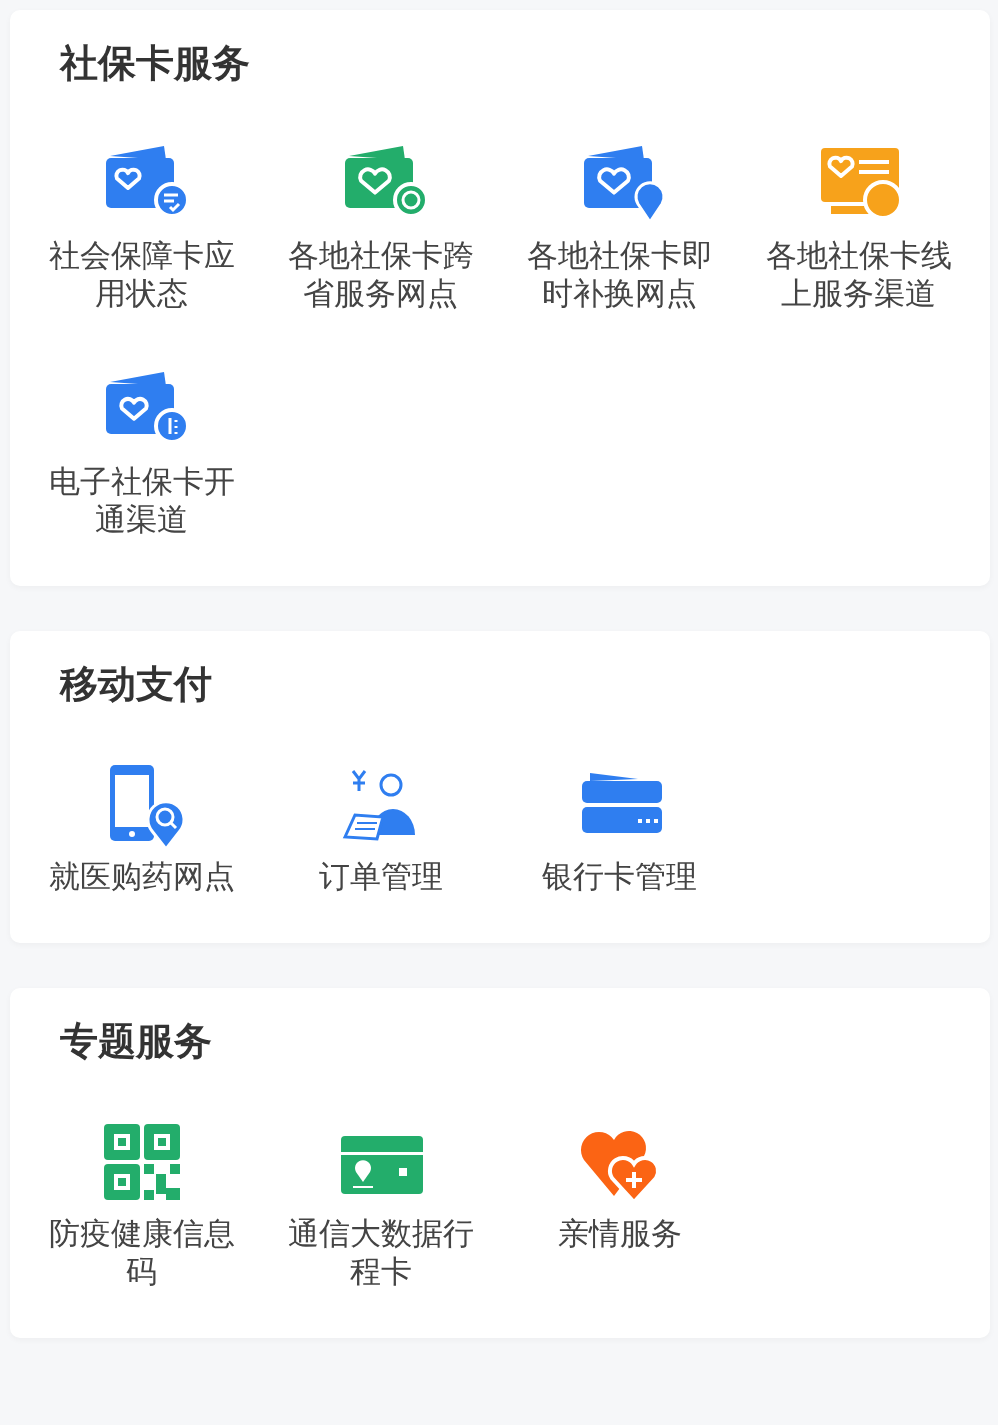  I want to click on service-link: 电子社保卡开通渠道, so click(141, 500).